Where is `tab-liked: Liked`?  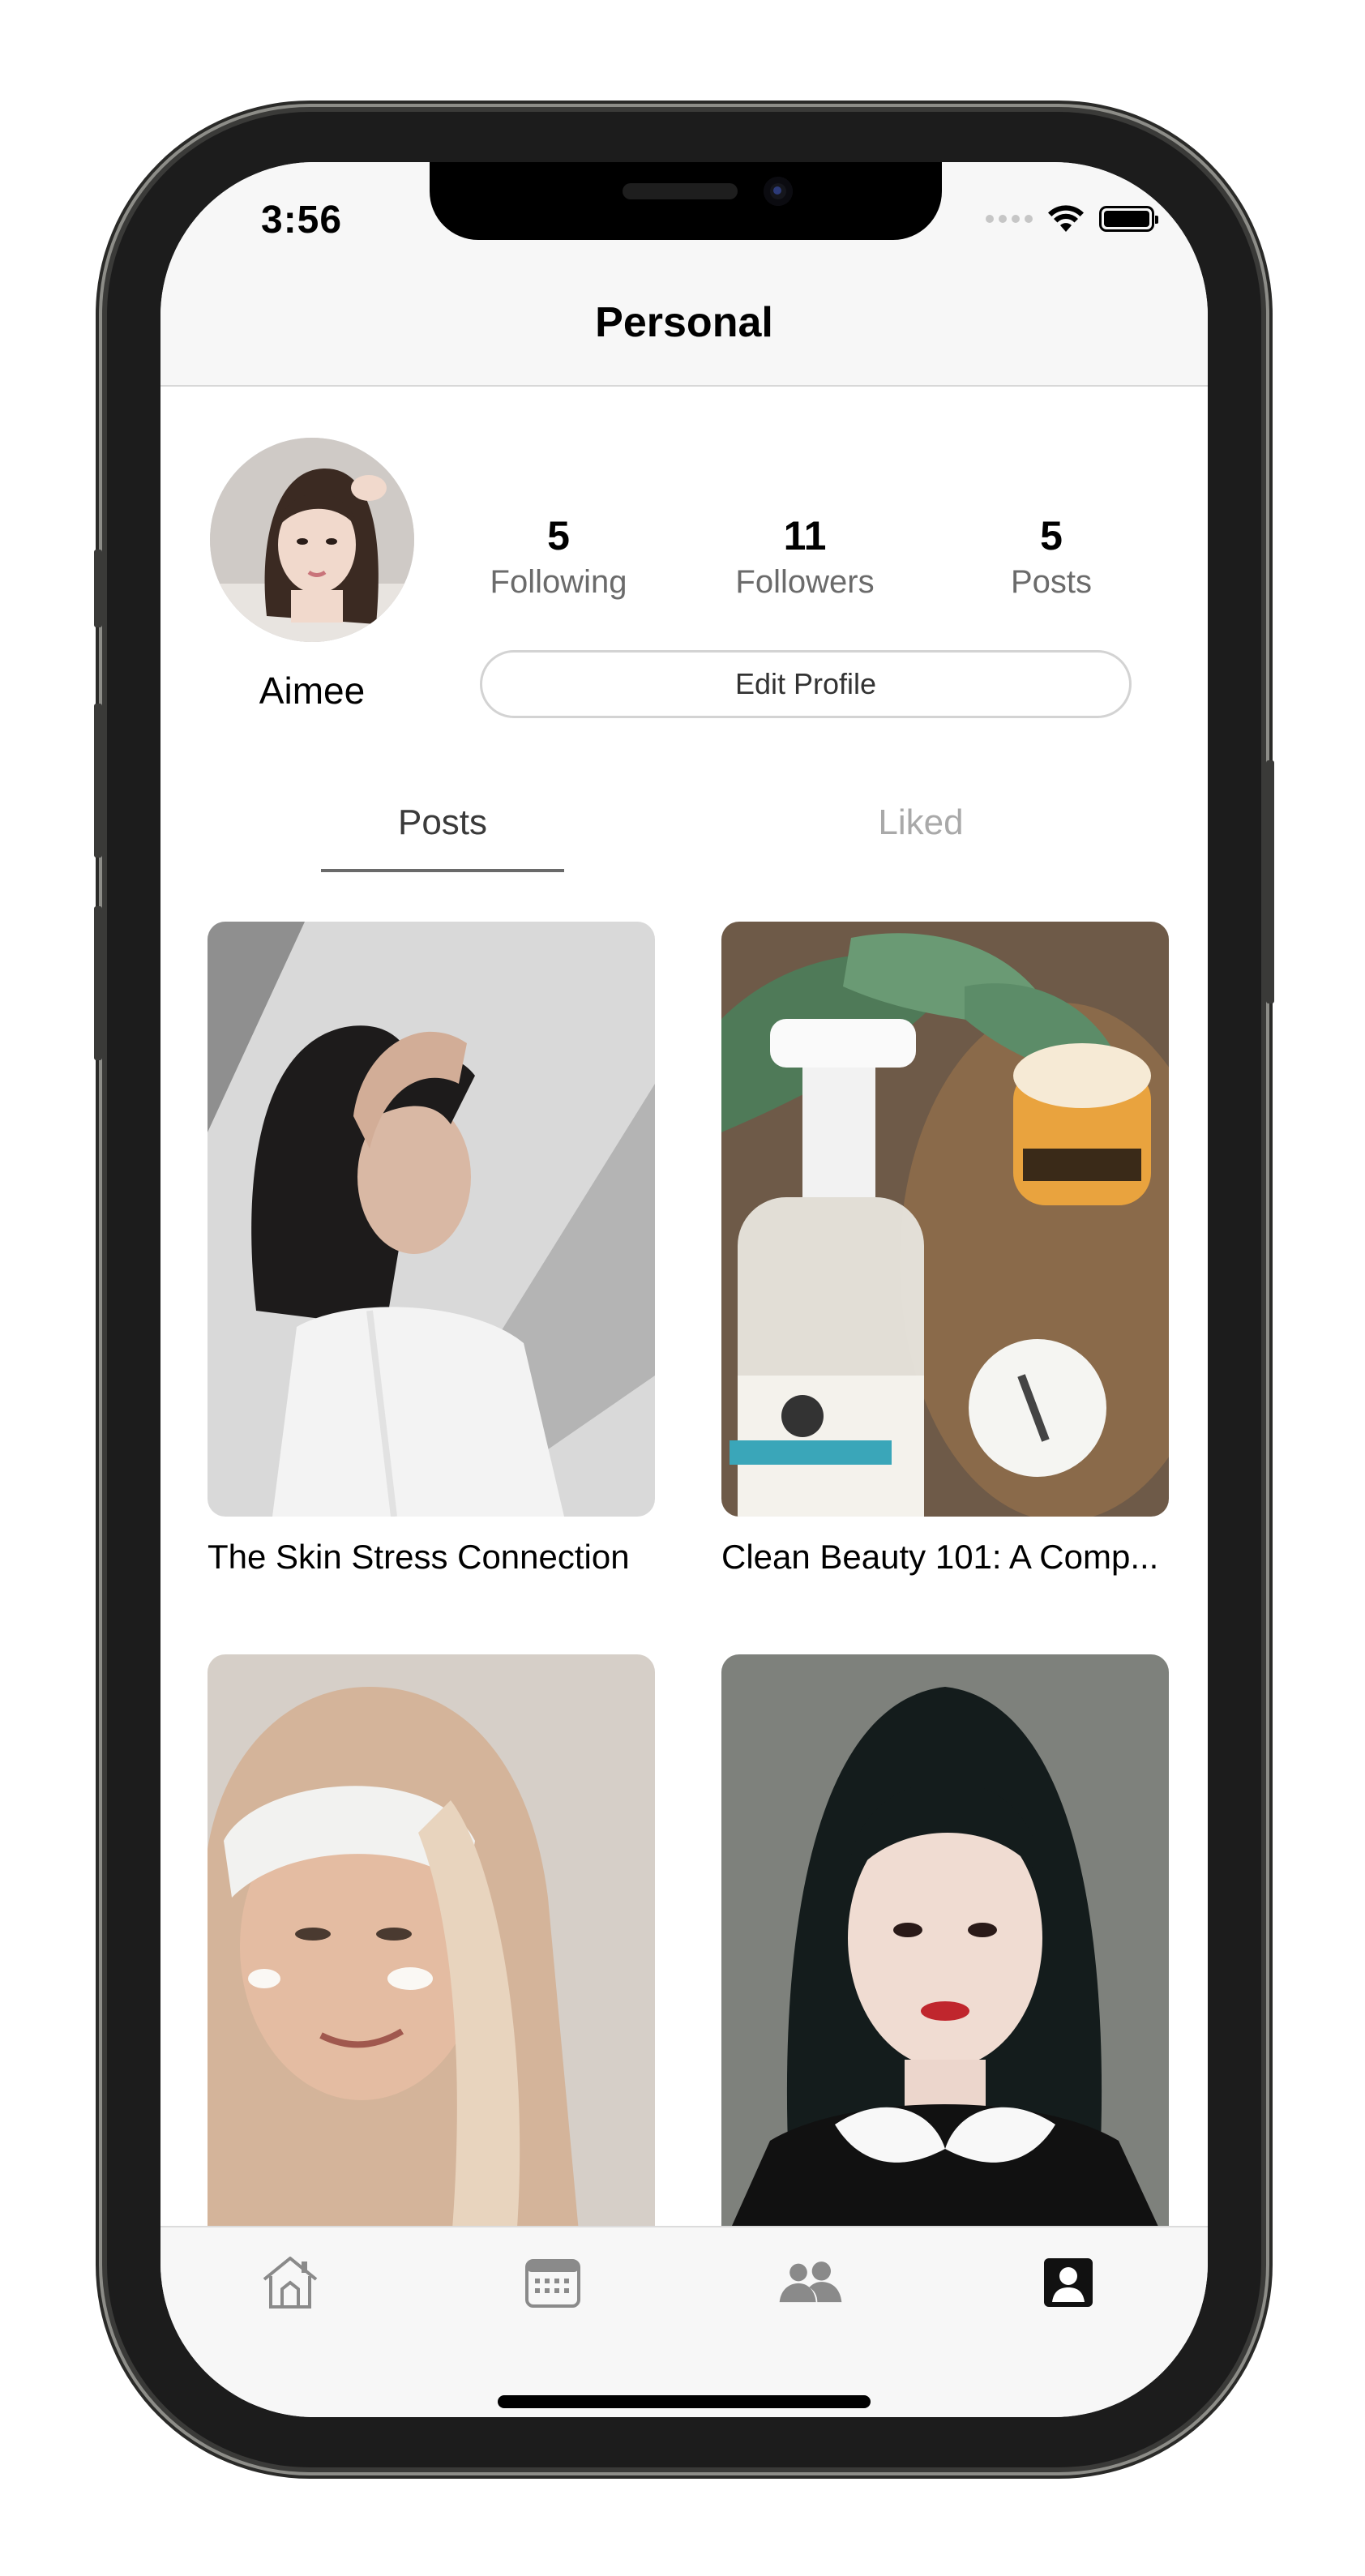
tab-liked: Liked is located at coordinates (920, 822).